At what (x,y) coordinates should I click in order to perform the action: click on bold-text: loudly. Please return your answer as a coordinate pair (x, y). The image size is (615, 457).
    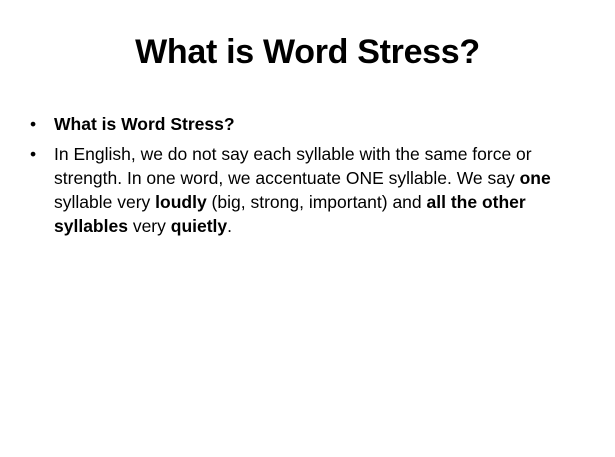
    Looking at the image, I should click on (181, 202).